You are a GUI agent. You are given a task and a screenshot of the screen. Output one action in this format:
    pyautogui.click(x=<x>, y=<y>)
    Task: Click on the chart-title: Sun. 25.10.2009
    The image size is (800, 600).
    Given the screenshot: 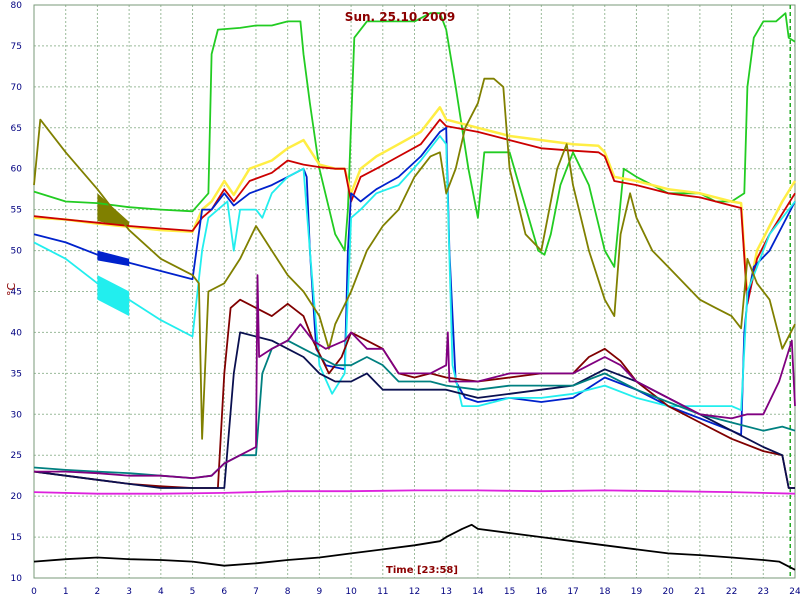 What is the action you would take?
    pyautogui.click(x=400, y=17)
    